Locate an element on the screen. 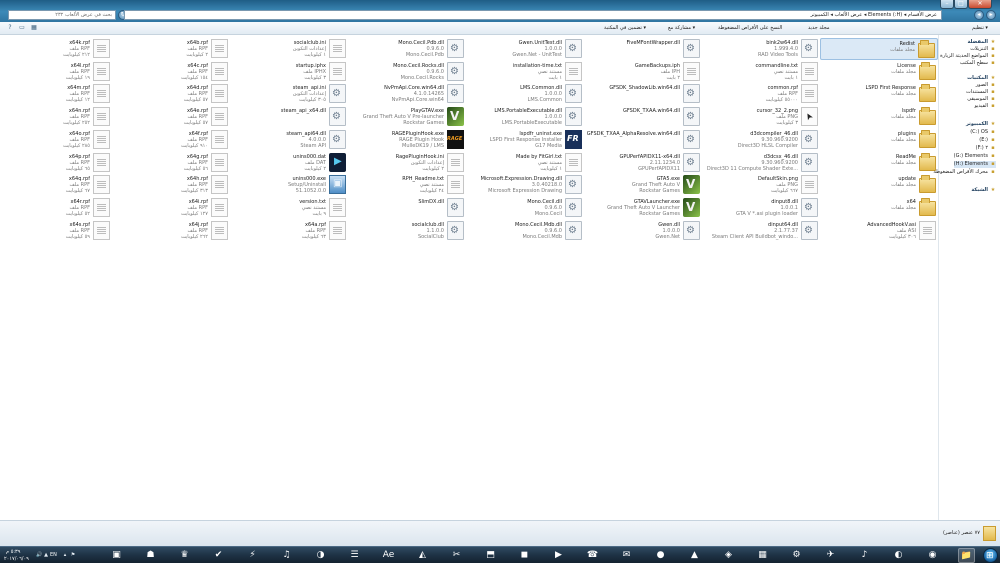 Image resolution: width=1000 pixels, height=563 pixels. clock-time: ٥:٣٩ م is located at coordinates (13, 552).